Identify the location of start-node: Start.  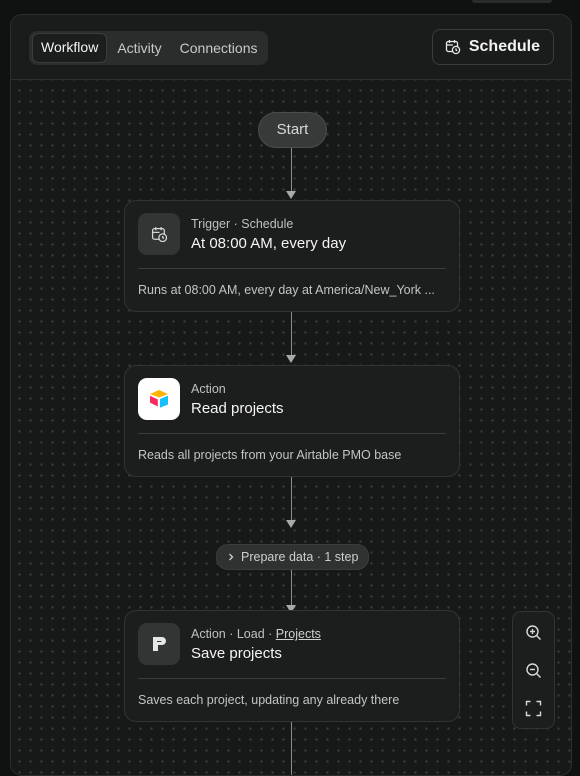
(292, 130).